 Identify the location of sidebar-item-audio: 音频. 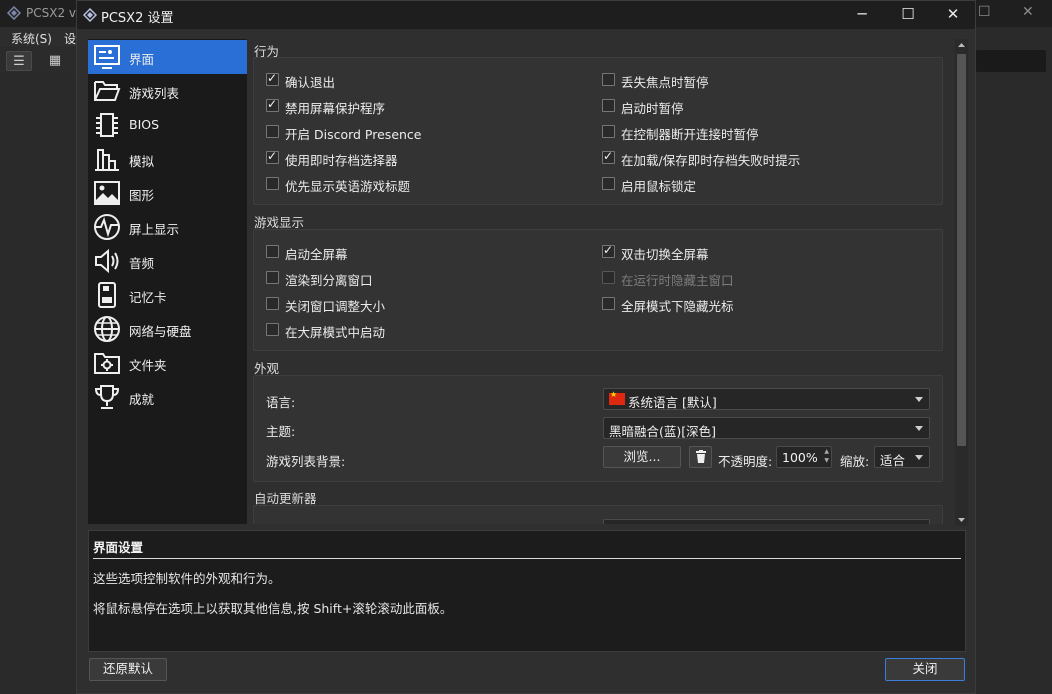
(167, 261).